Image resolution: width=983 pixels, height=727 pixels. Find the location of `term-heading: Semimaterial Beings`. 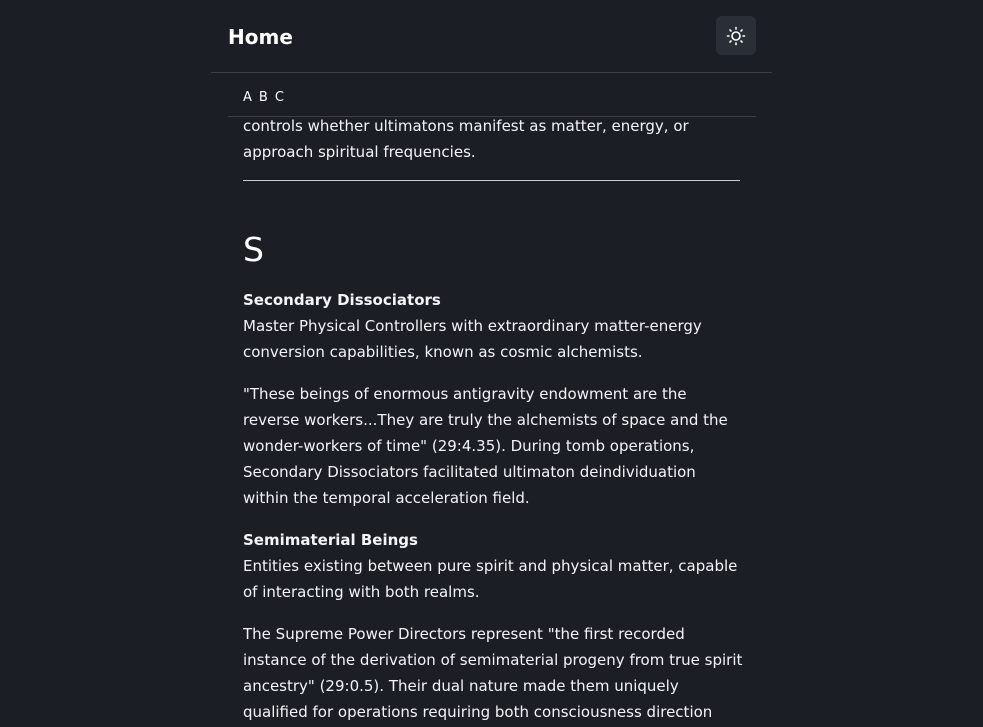

term-heading: Semimaterial Beings is located at coordinates (330, 540).